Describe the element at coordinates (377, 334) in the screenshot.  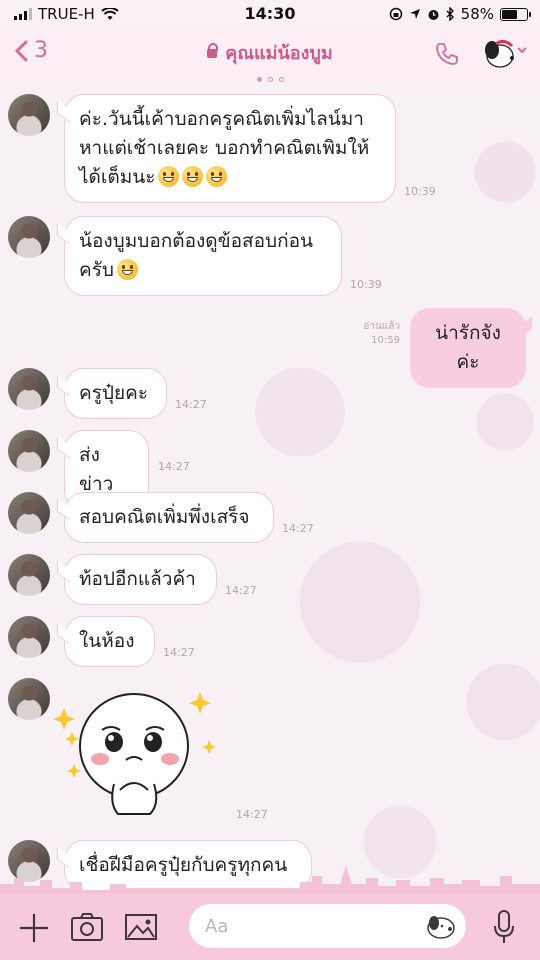
I see `read-receipt: อ่านแล้ว 10:59` at that location.